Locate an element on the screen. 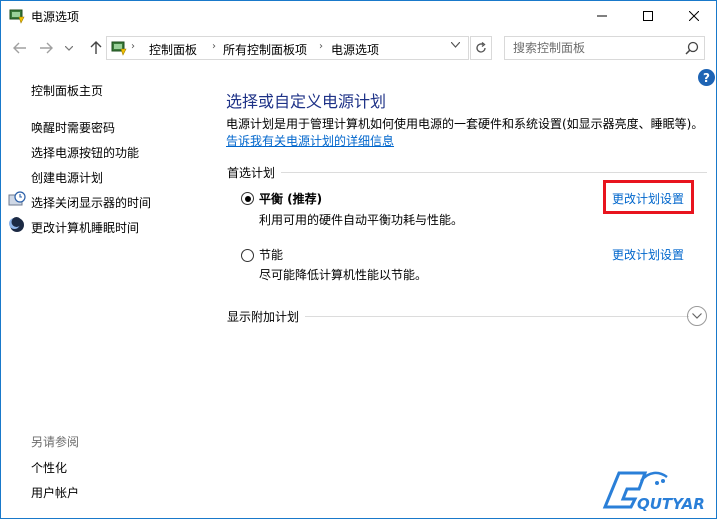  refresh-icon is located at coordinates (481, 47).